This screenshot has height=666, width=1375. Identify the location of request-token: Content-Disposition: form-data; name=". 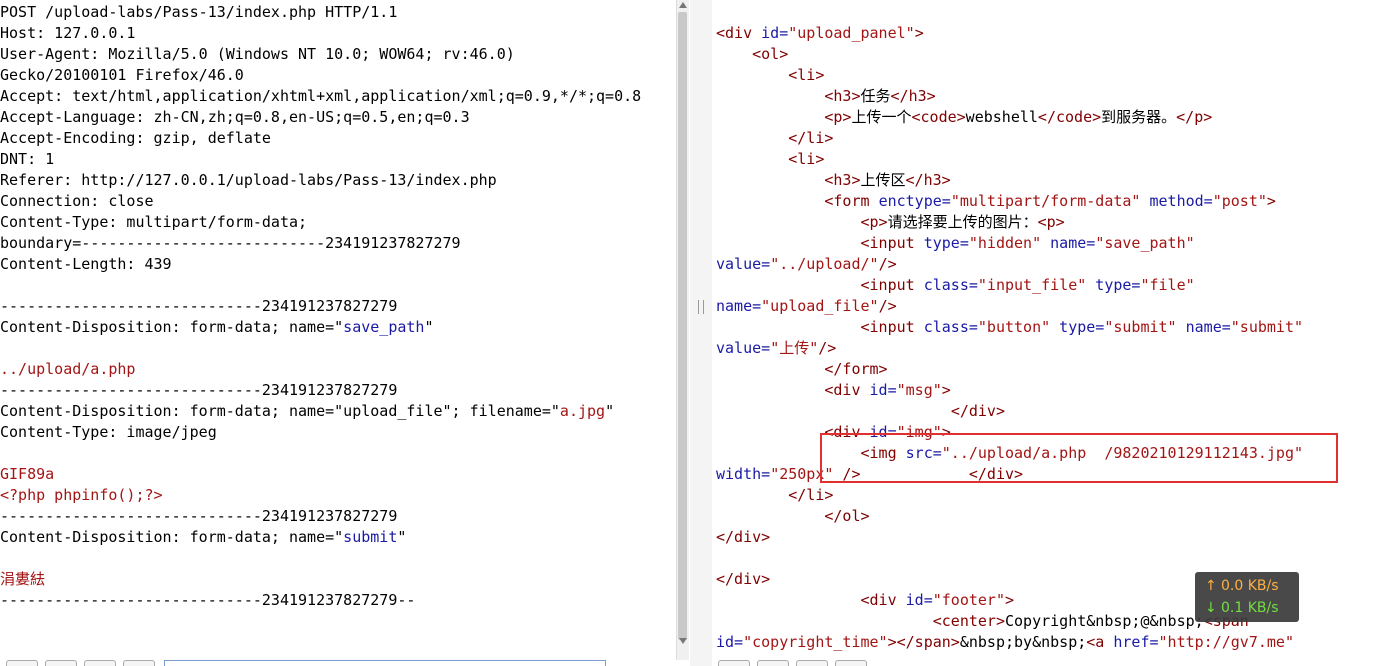
(172, 537).